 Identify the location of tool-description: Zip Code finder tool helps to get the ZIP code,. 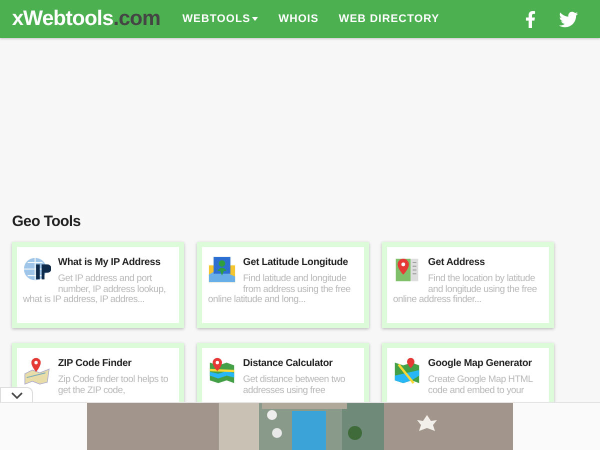
(113, 385).